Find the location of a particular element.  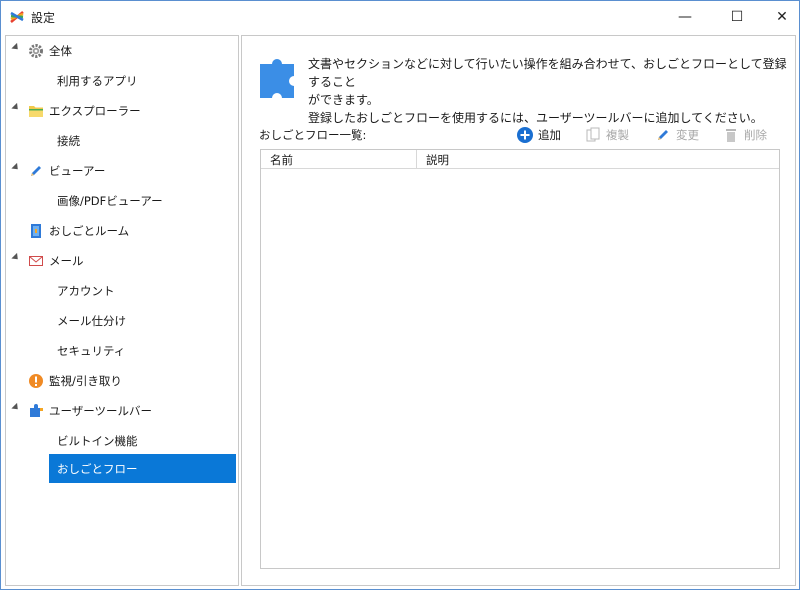

tree-item-label: 利用するアプリ is located at coordinates (97, 81).